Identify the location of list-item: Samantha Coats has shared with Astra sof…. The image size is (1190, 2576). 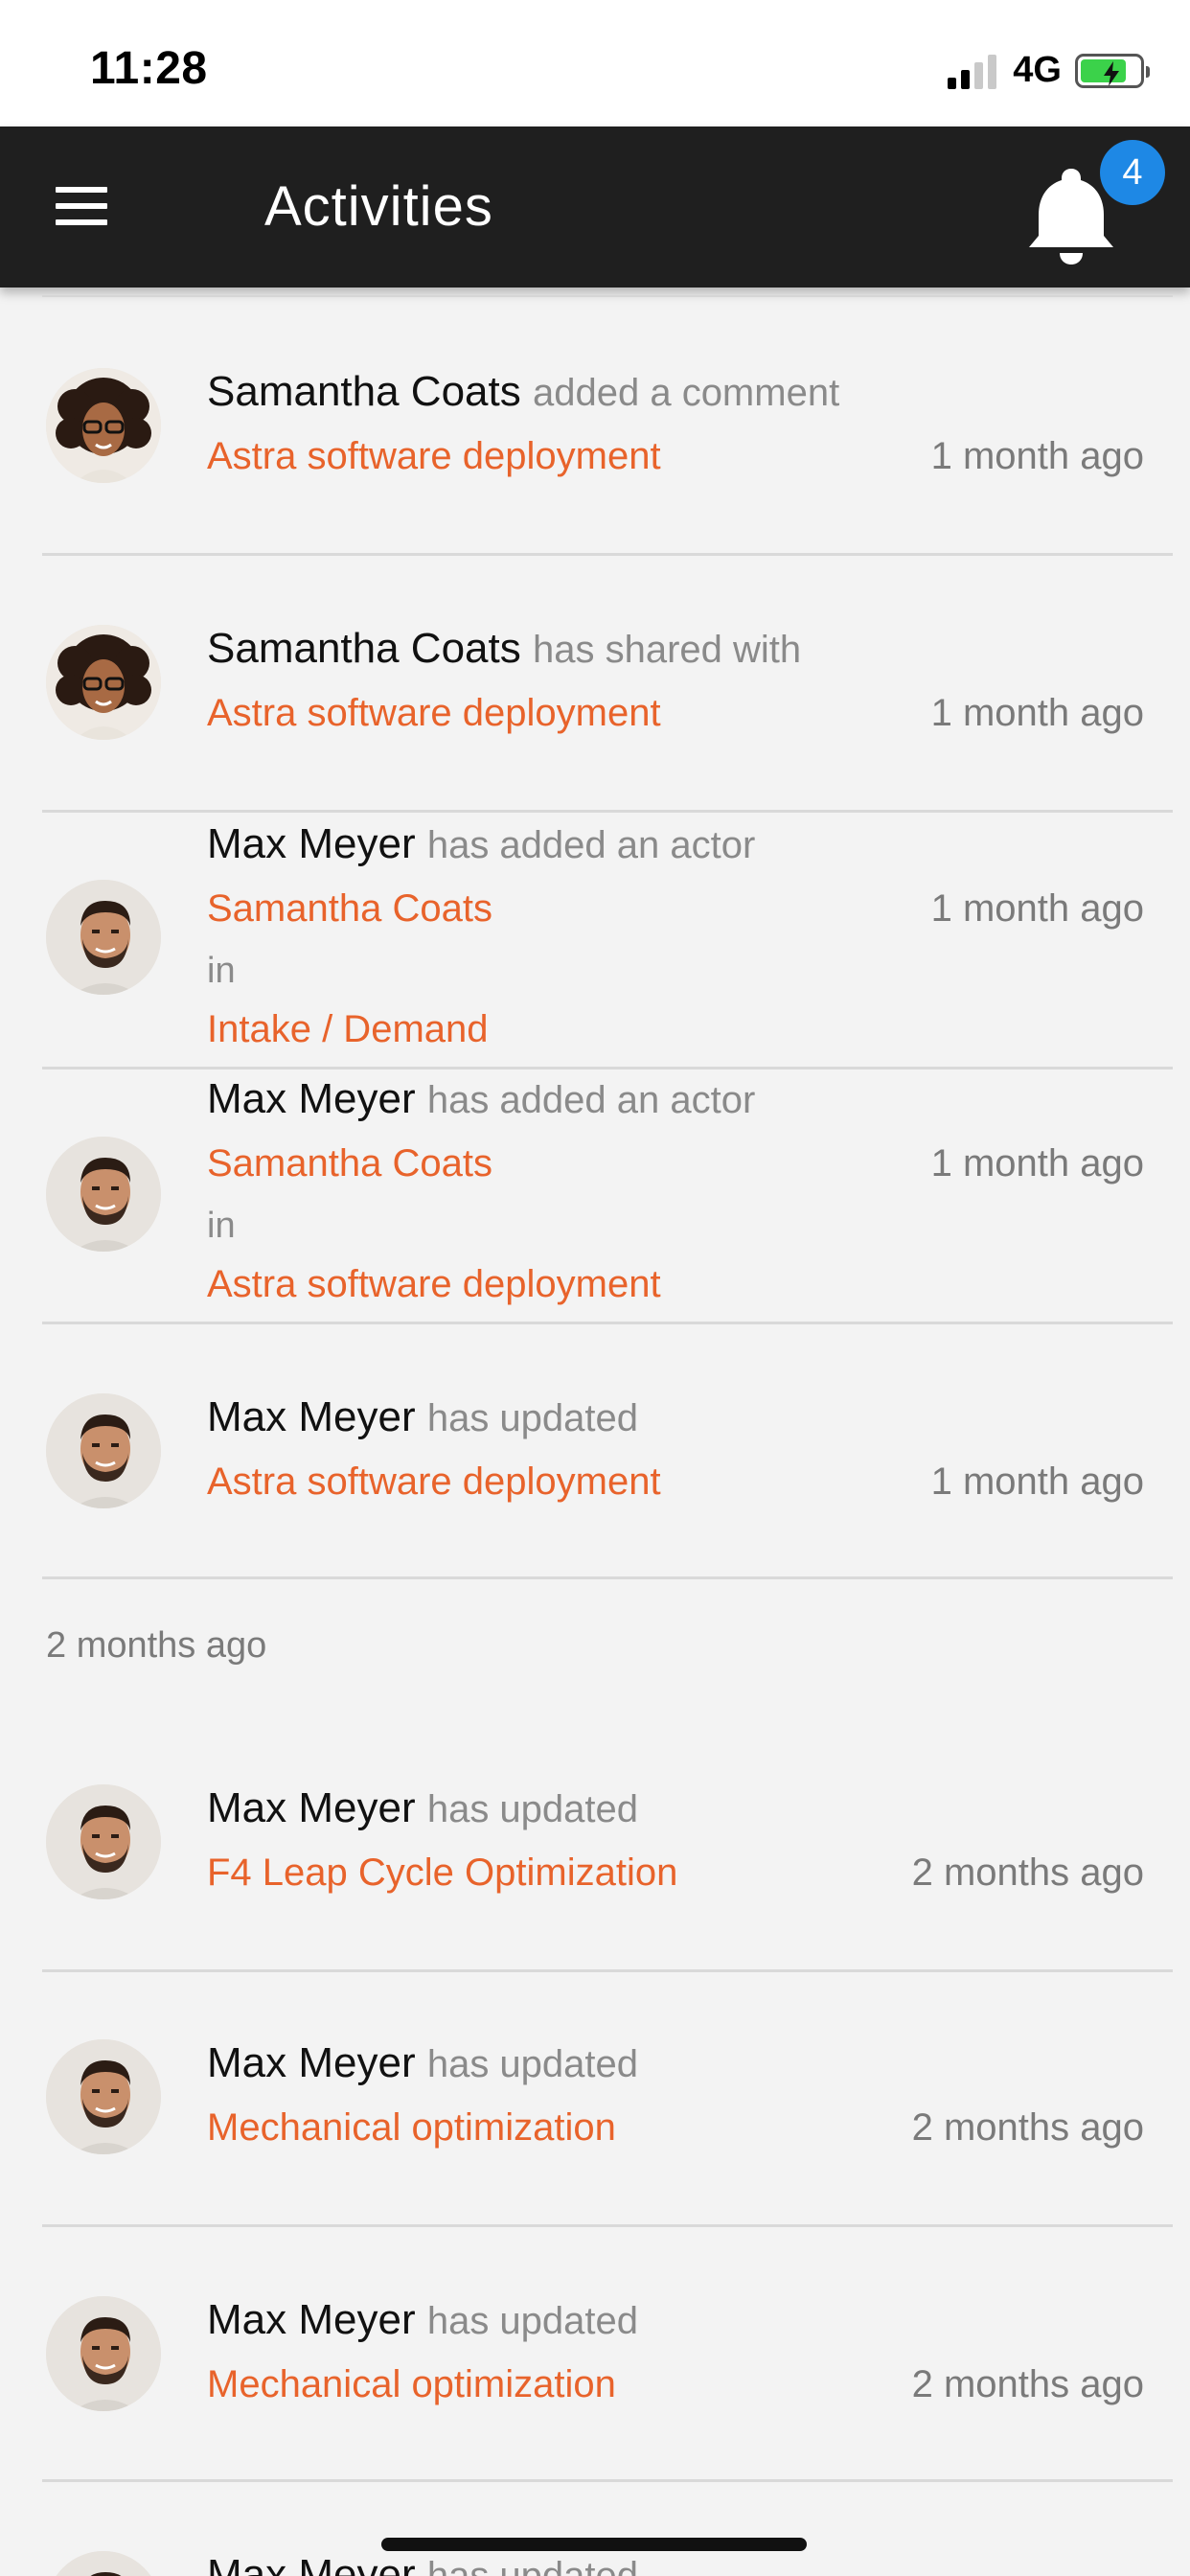
(607, 684).